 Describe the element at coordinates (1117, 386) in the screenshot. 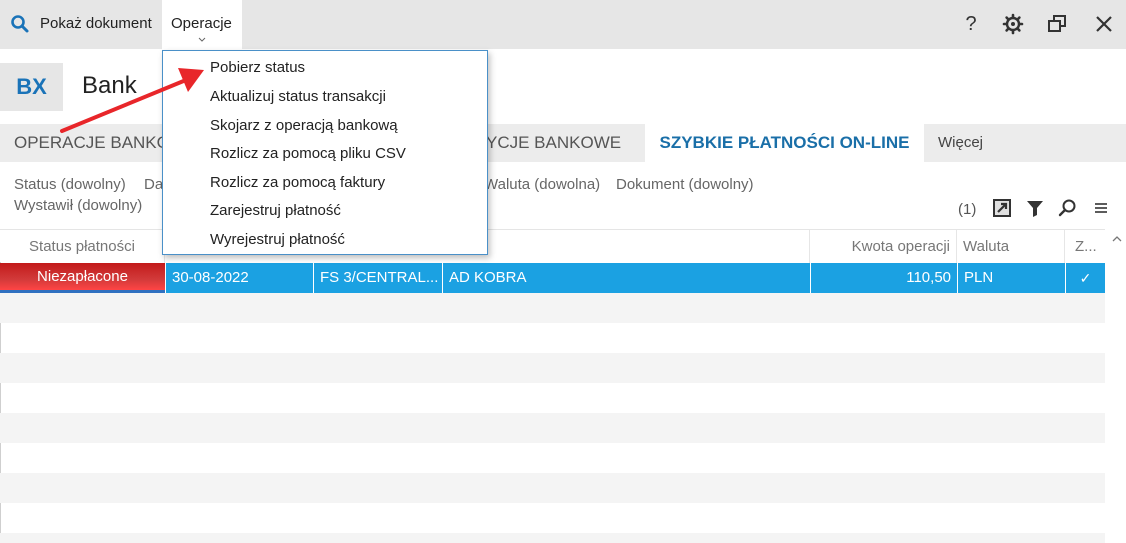

I see `vertical-scrollbar` at that location.